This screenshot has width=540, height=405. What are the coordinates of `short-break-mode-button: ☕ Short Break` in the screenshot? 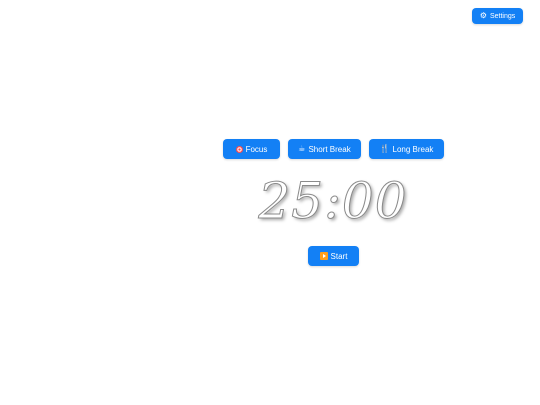 It's located at (324, 149).